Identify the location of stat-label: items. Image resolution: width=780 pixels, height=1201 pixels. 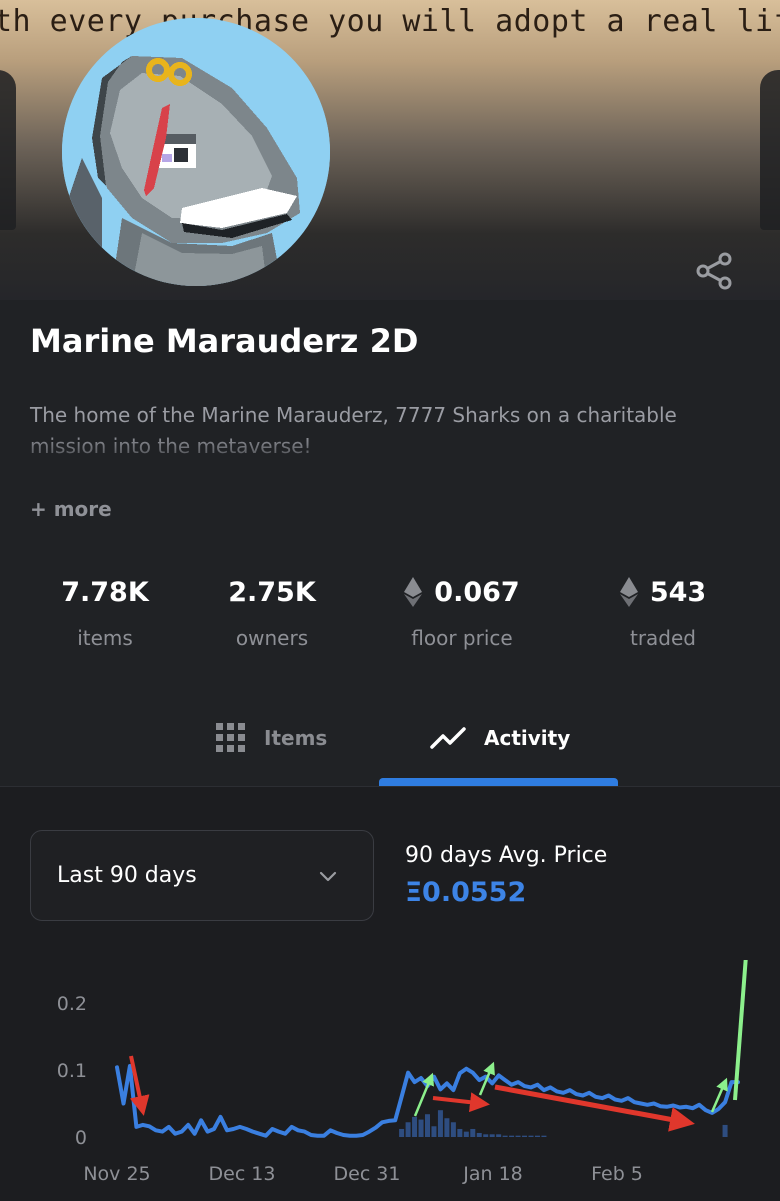
(105, 638).